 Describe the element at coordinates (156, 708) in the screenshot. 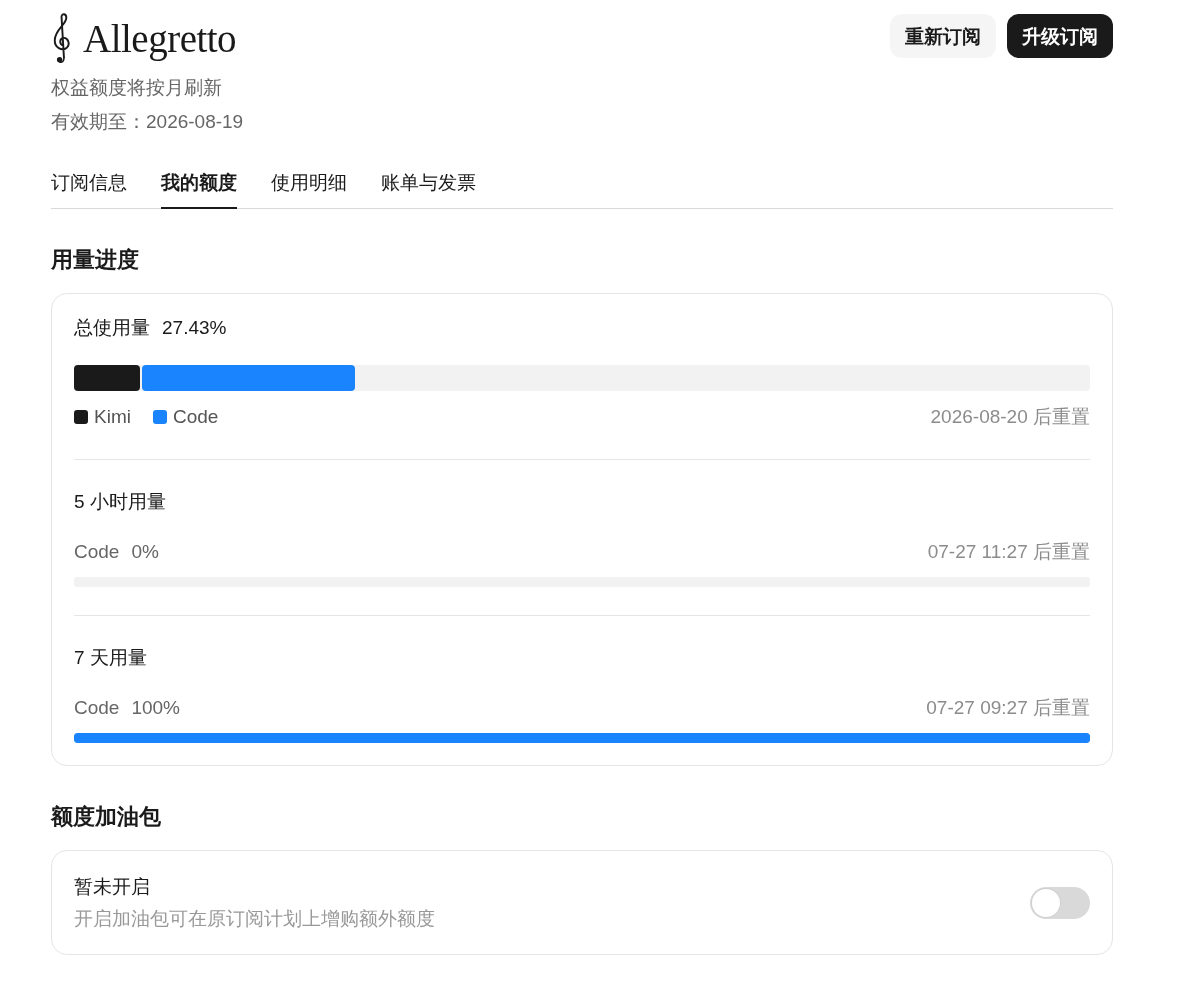

I see `usage-value: 100%` at that location.